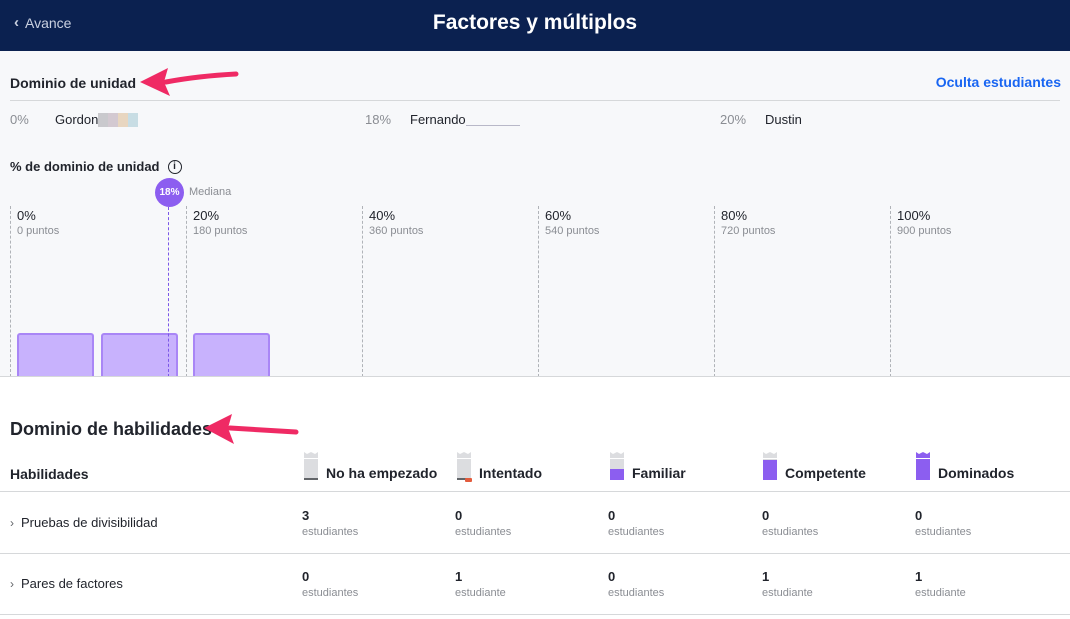  I want to click on tick-percent-label: 0%, so click(26, 215).